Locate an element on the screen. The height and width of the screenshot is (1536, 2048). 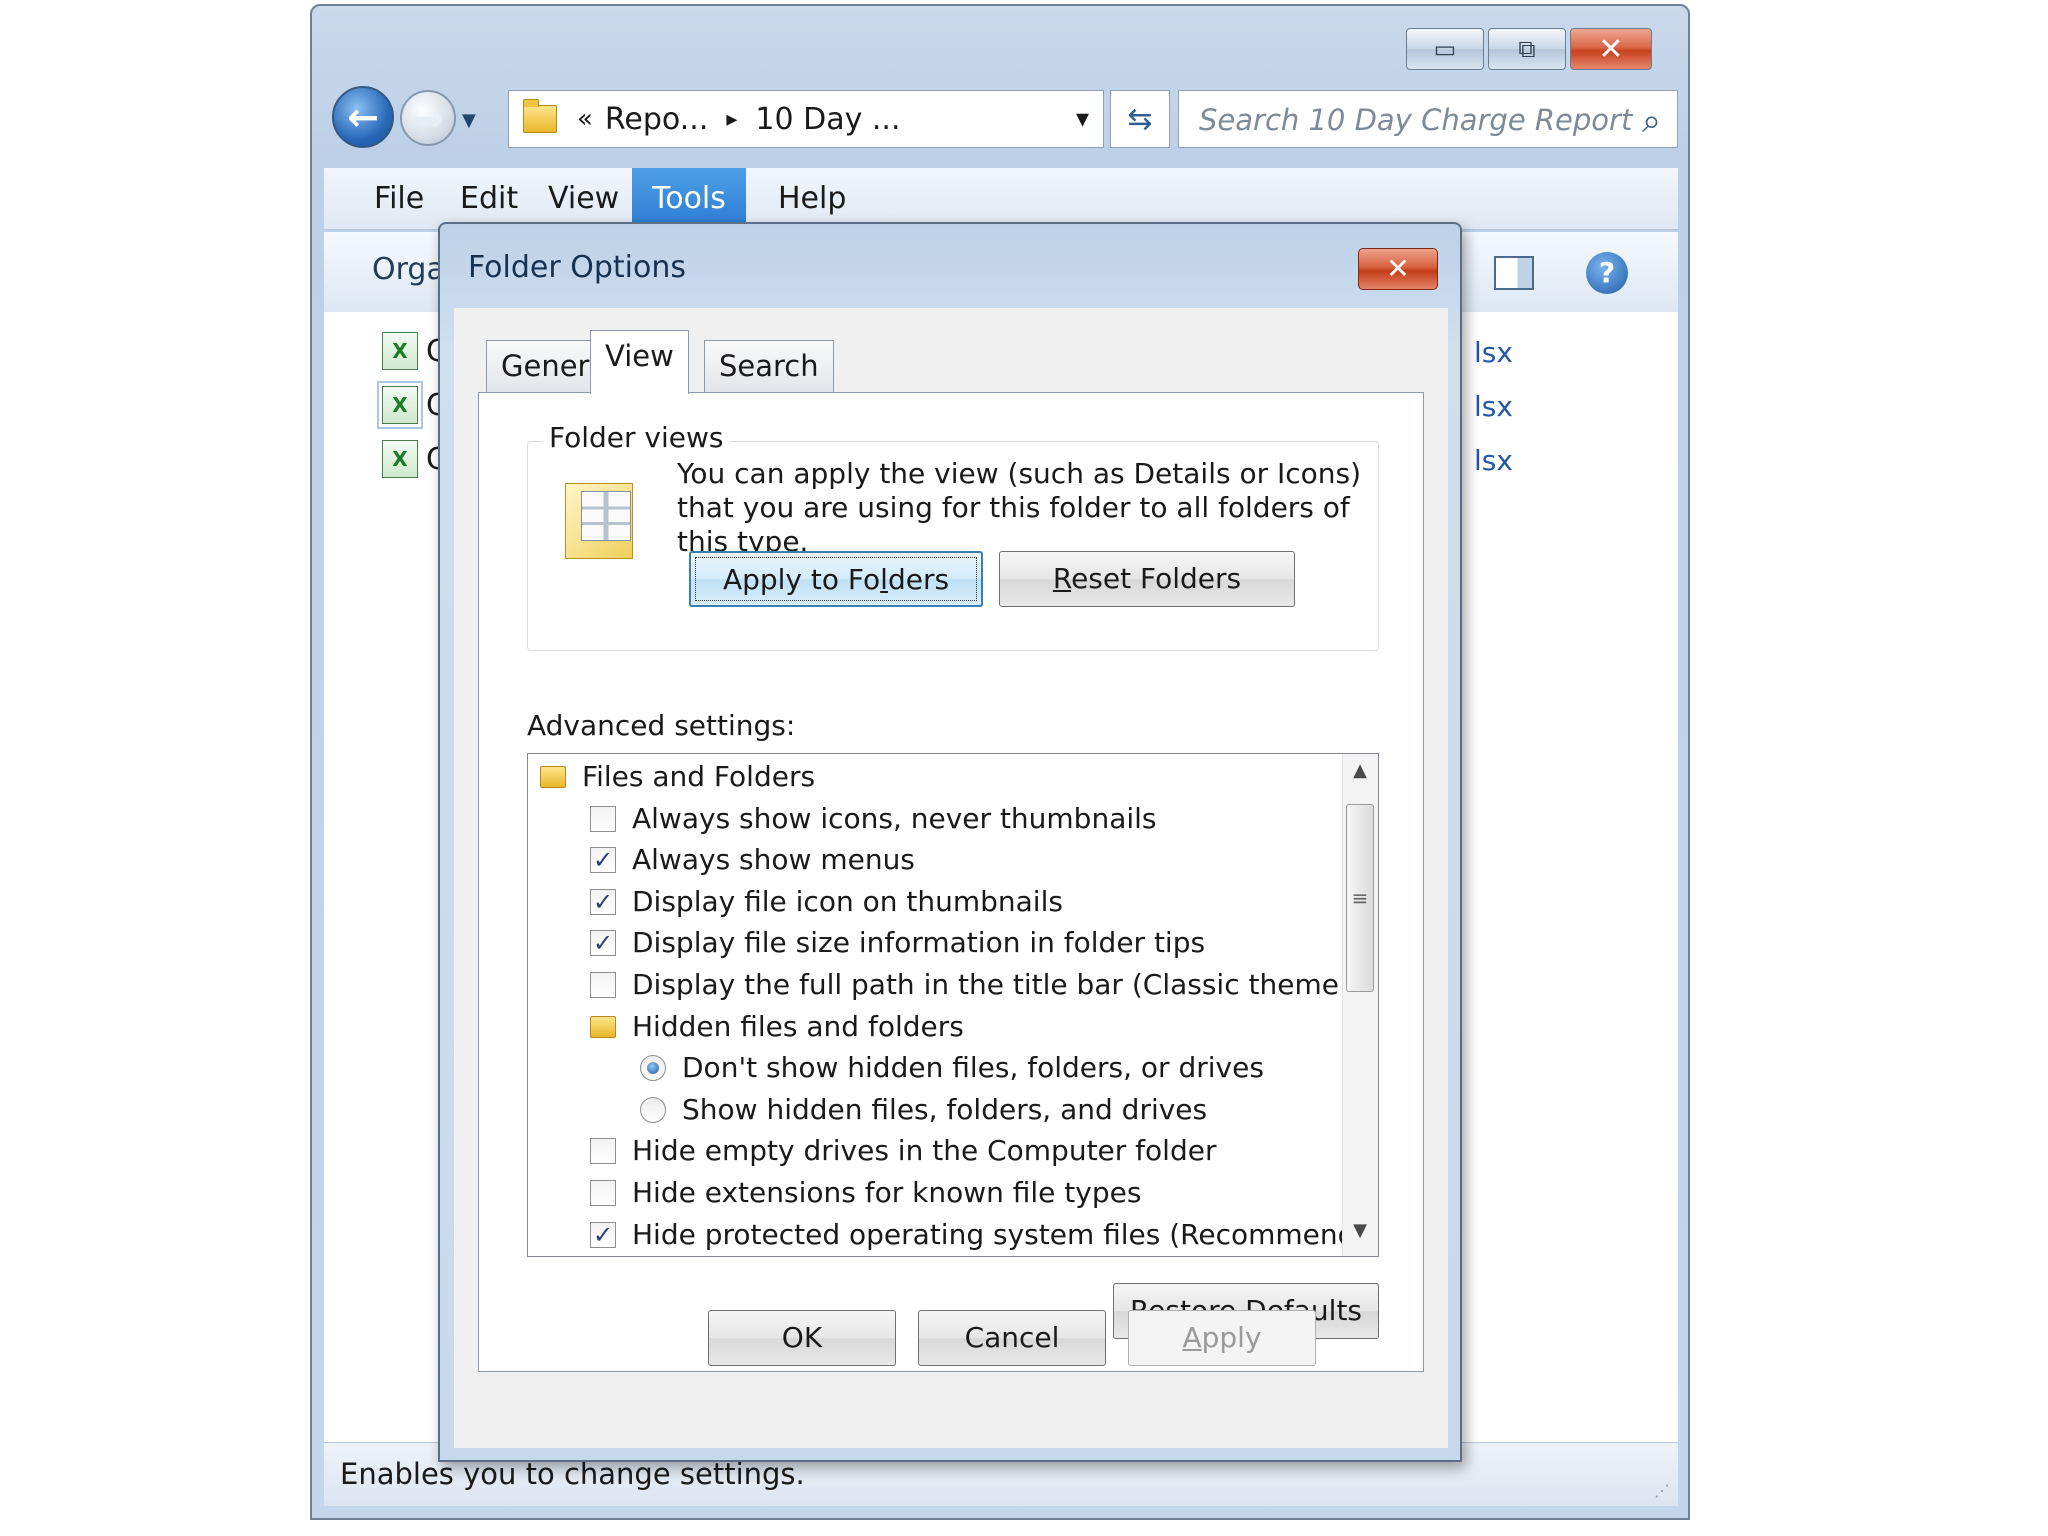
button-label: pply is located at coordinates (1231, 1337).